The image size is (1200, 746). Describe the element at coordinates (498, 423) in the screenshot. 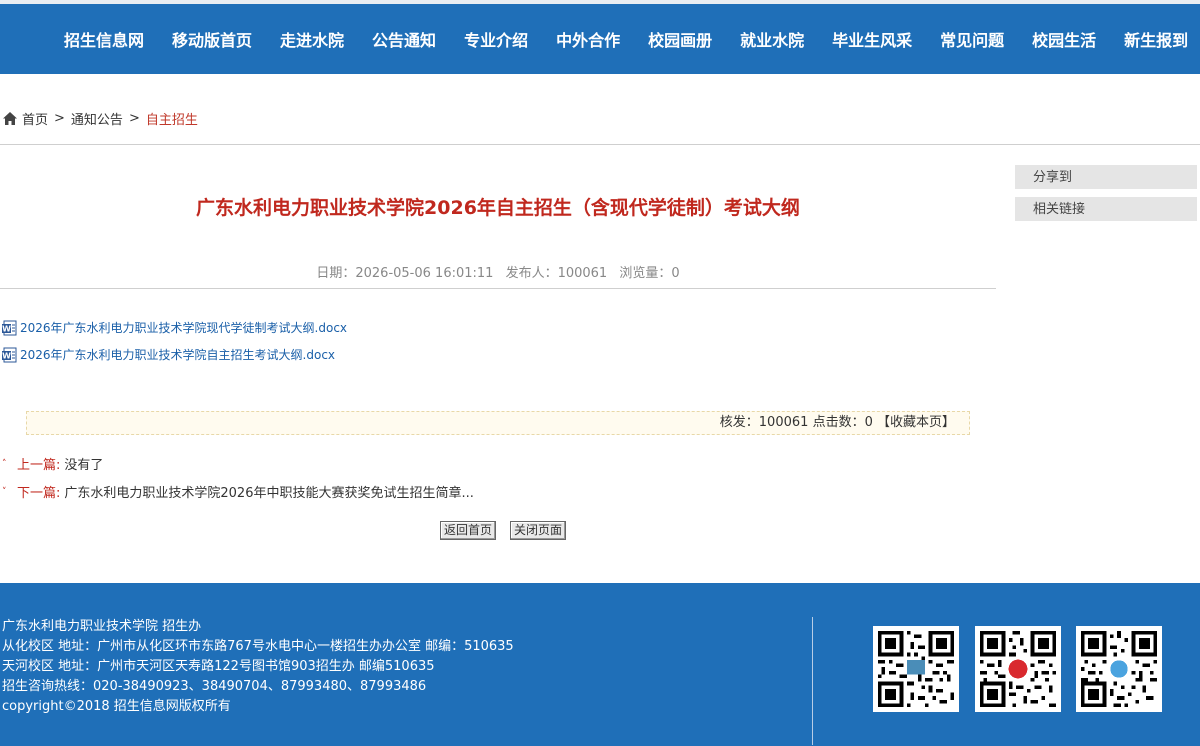

I see `article-info-bar: 核发：100061 点击数：0 【收藏本页】` at that location.